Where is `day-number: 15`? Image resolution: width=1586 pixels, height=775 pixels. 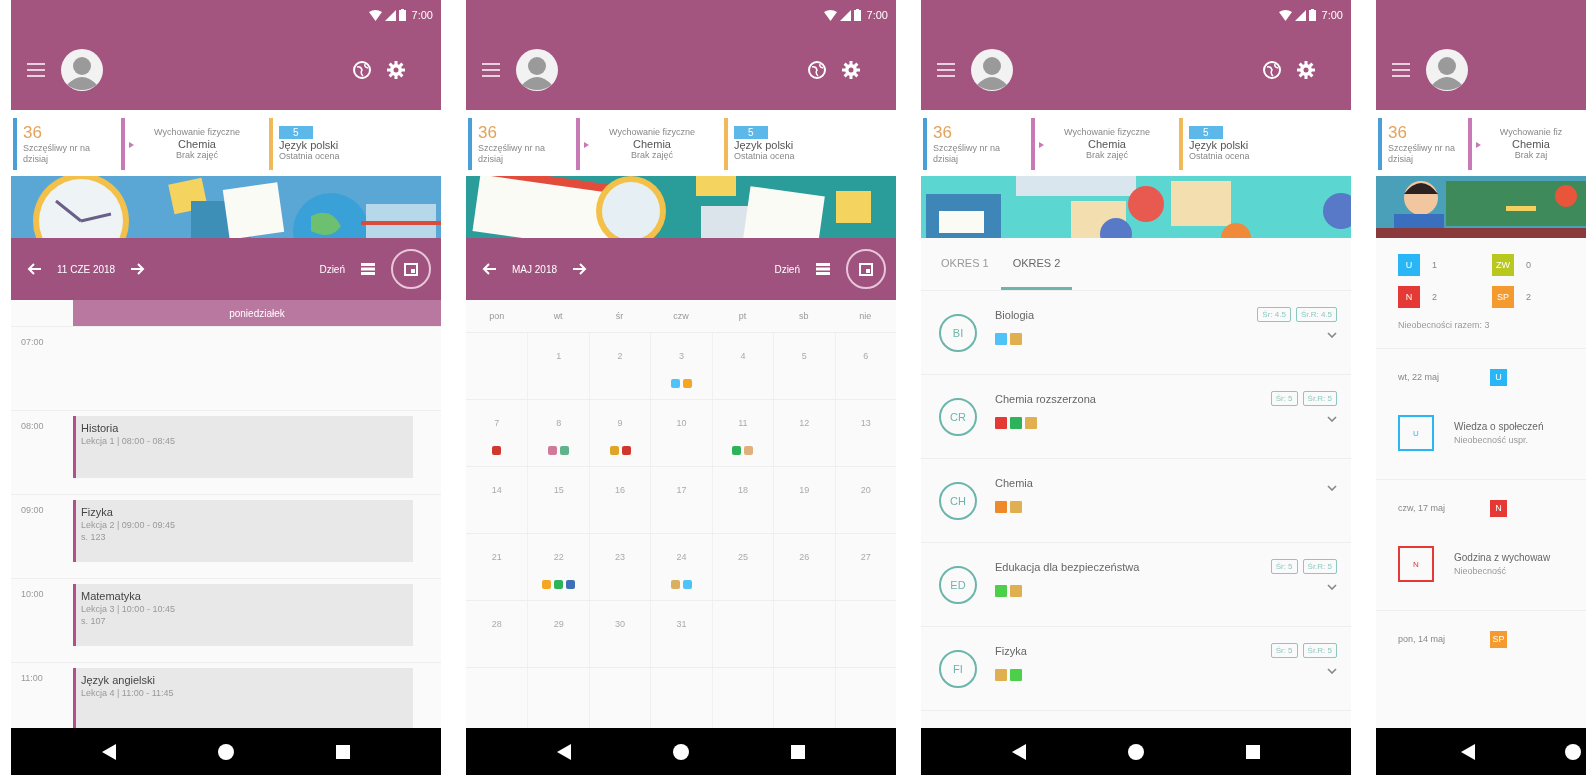
day-number: 15 is located at coordinates (558, 490).